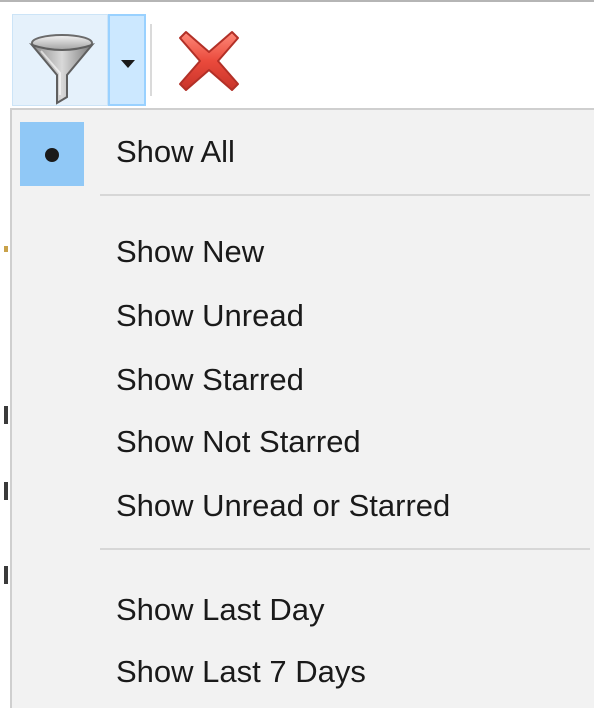 Image resolution: width=594 pixels, height=708 pixels. What do you see at coordinates (209, 61) in the screenshot?
I see `red-x-icon` at bounding box center [209, 61].